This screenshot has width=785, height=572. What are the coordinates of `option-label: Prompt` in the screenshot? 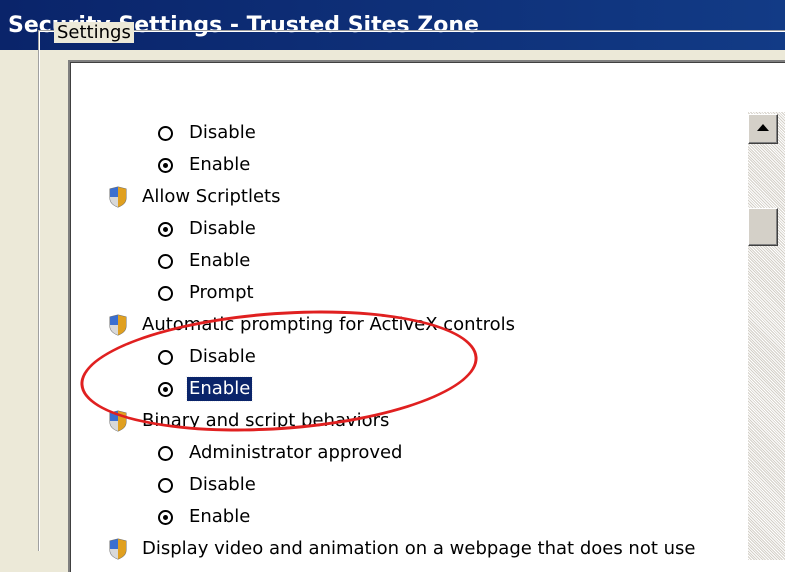 It's located at (221, 292).